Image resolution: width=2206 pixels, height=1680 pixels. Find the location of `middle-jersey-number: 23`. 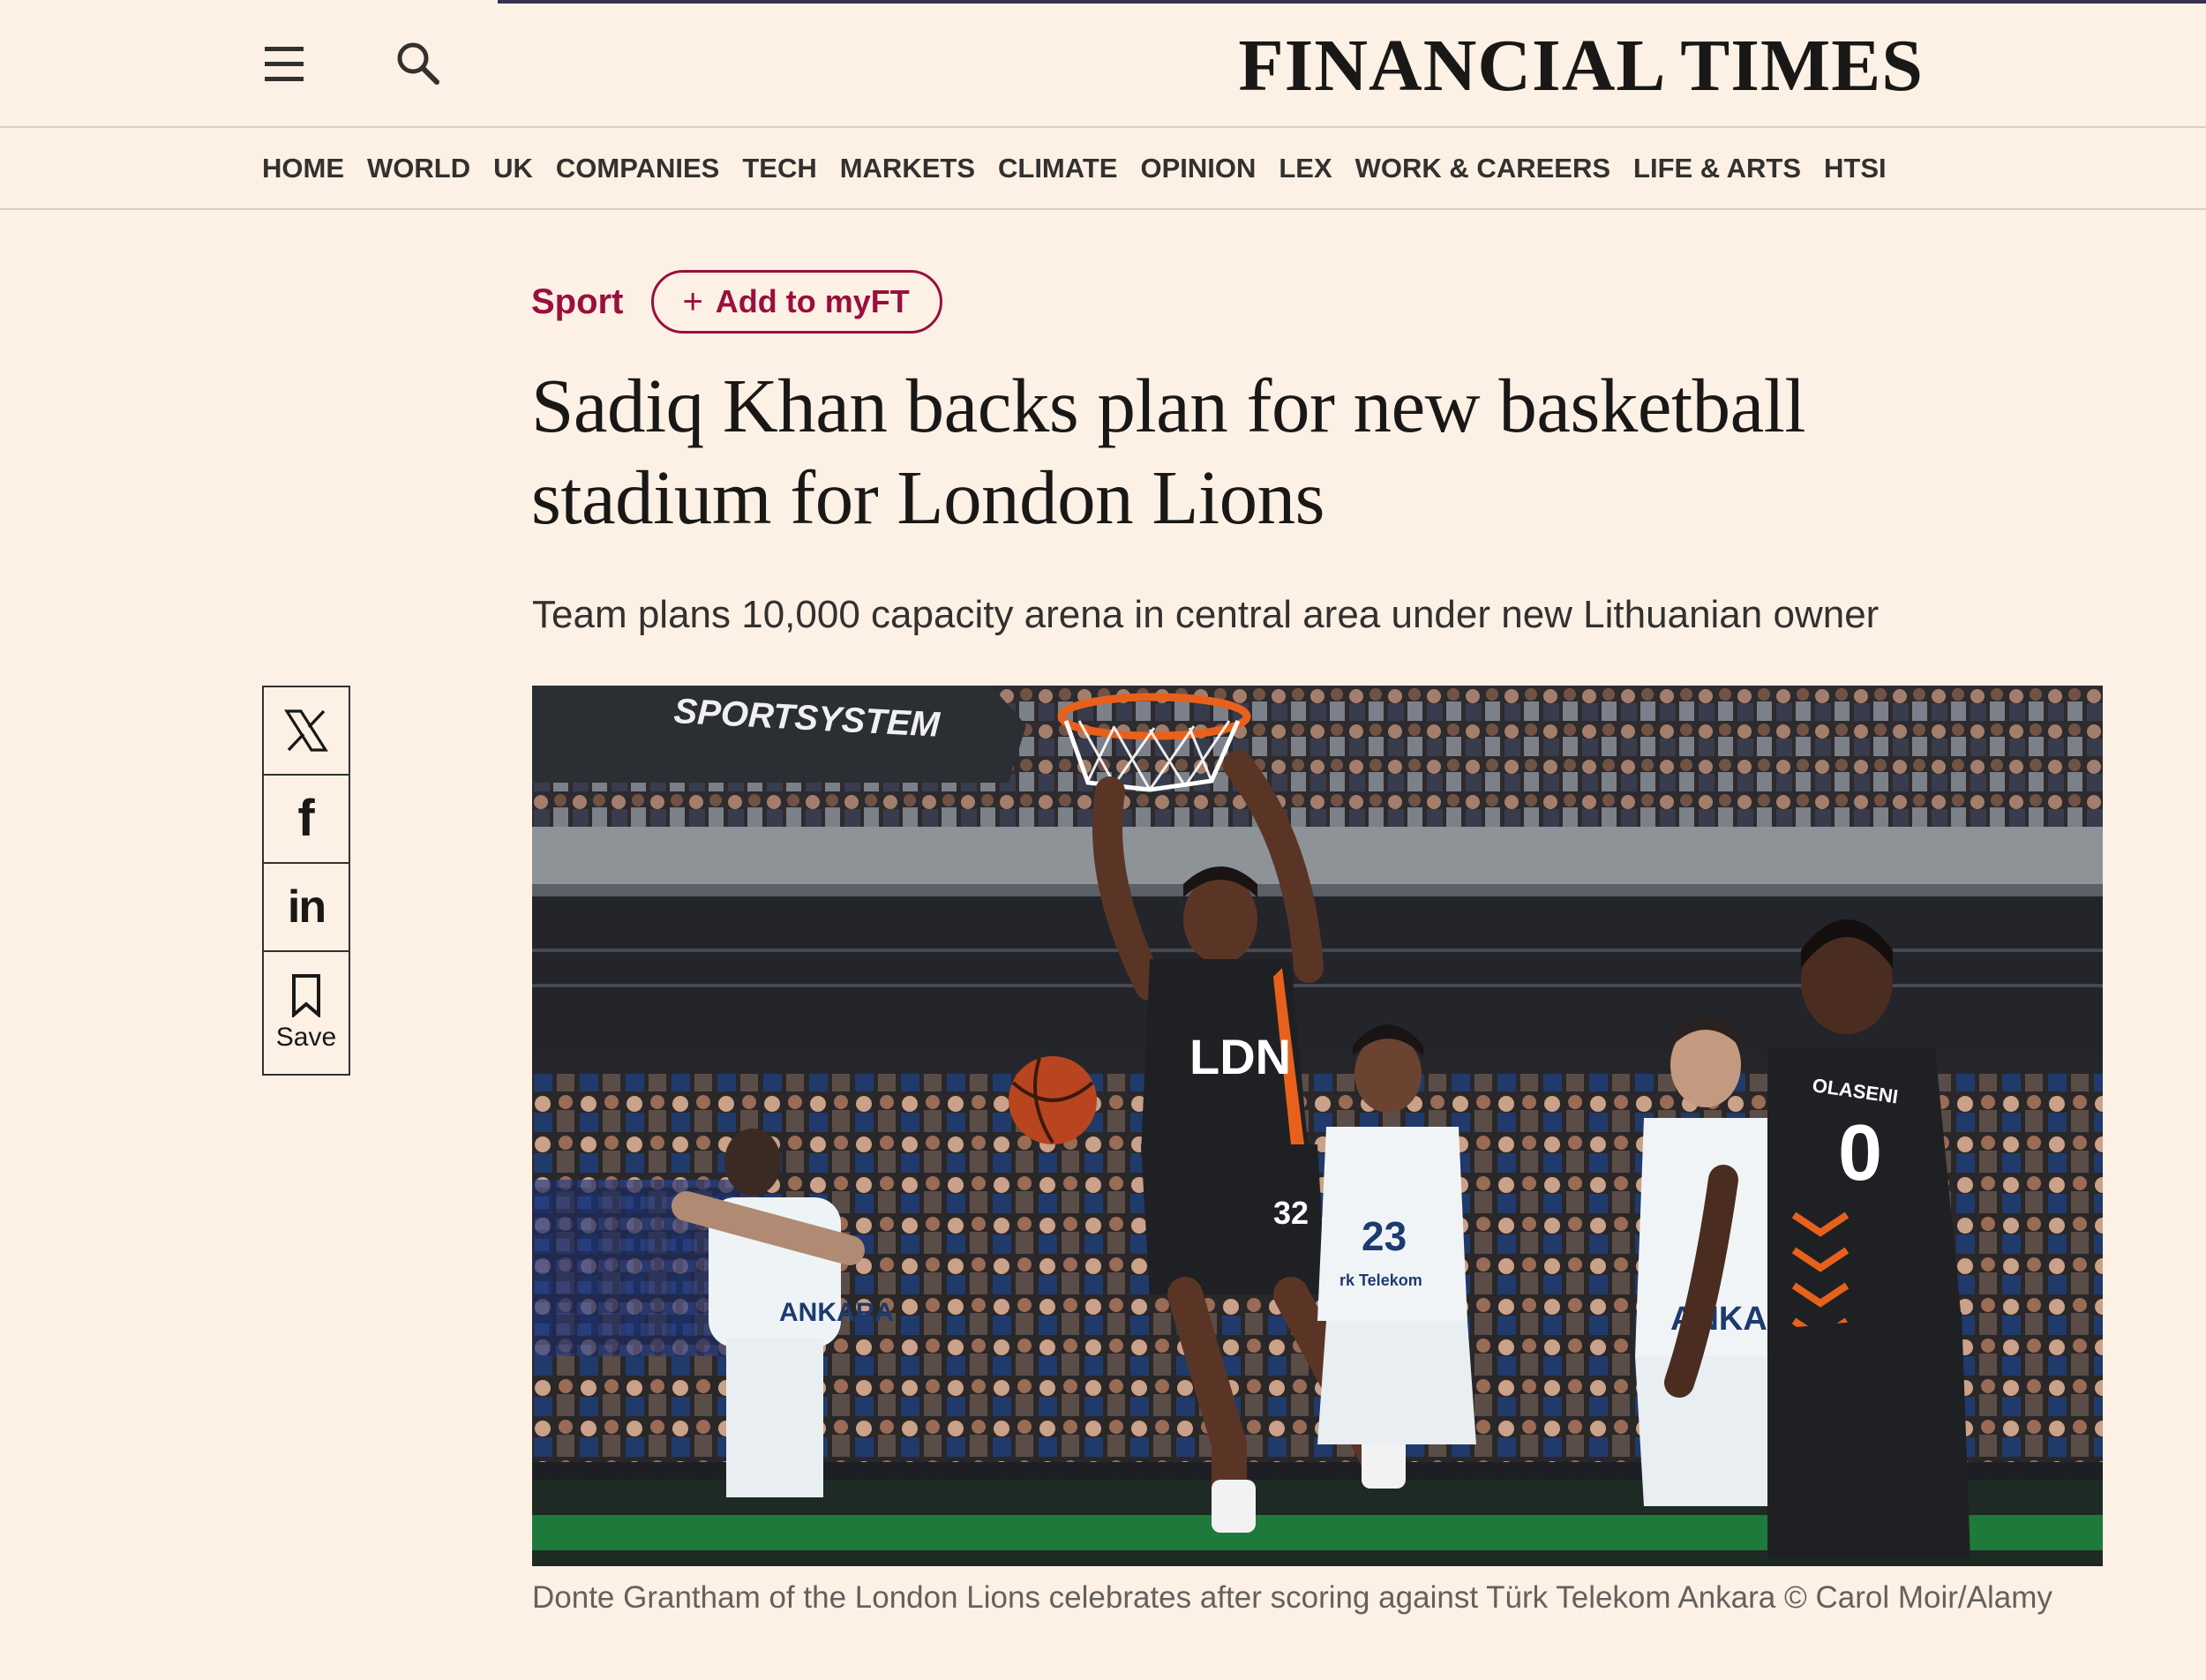

middle-jersey-number: 23 is located at coordinates (1384, 1236).